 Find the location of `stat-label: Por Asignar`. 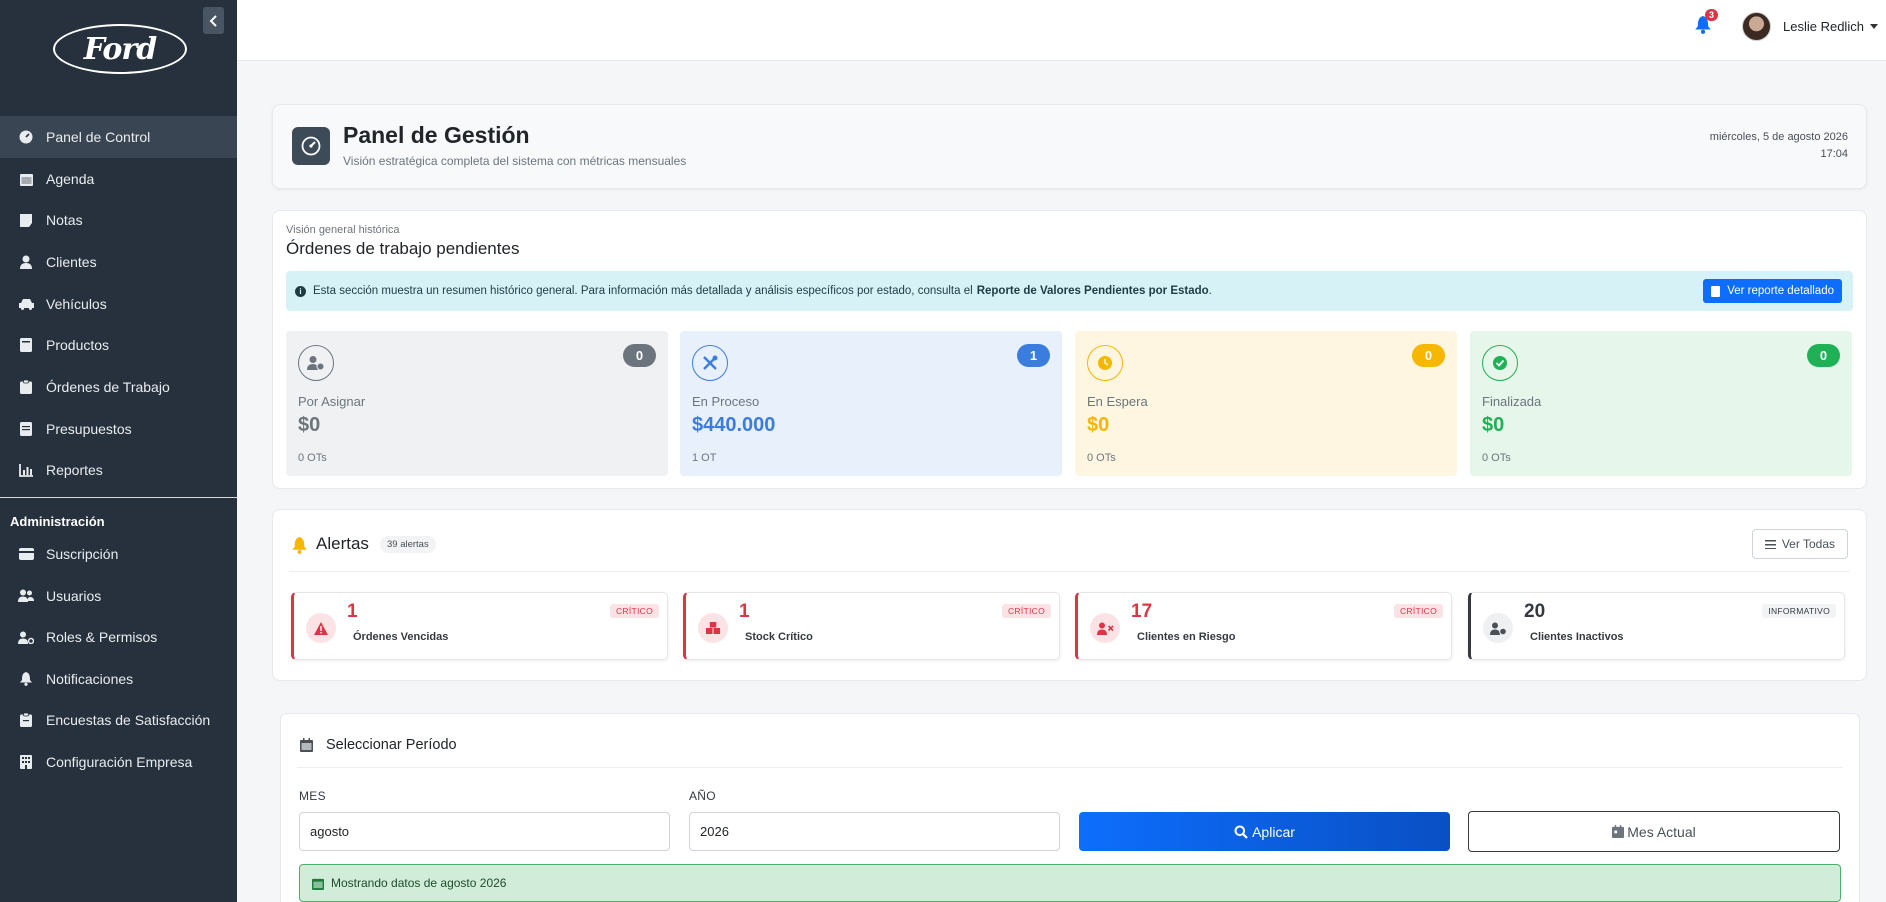

stat-label: Por Asignar is located at coordinates (332, 401).